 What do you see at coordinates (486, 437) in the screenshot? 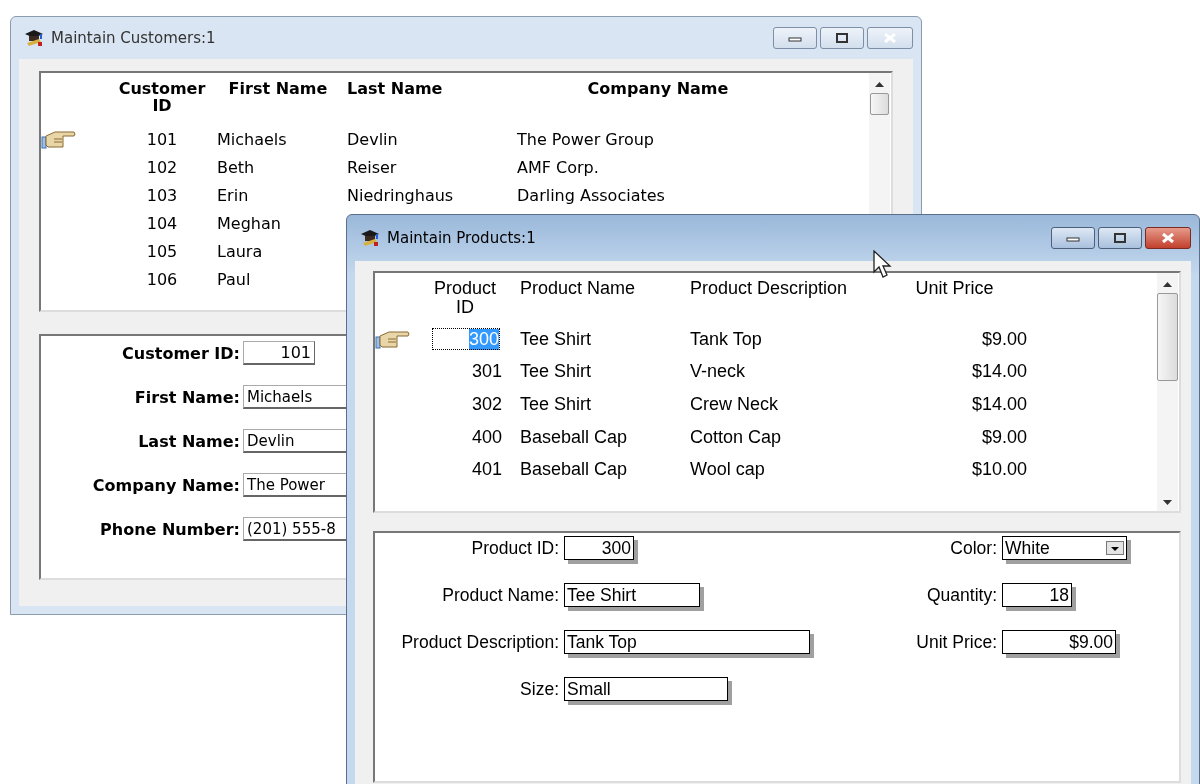
I see `table-cell: 400` at bounding box center [486, 437].